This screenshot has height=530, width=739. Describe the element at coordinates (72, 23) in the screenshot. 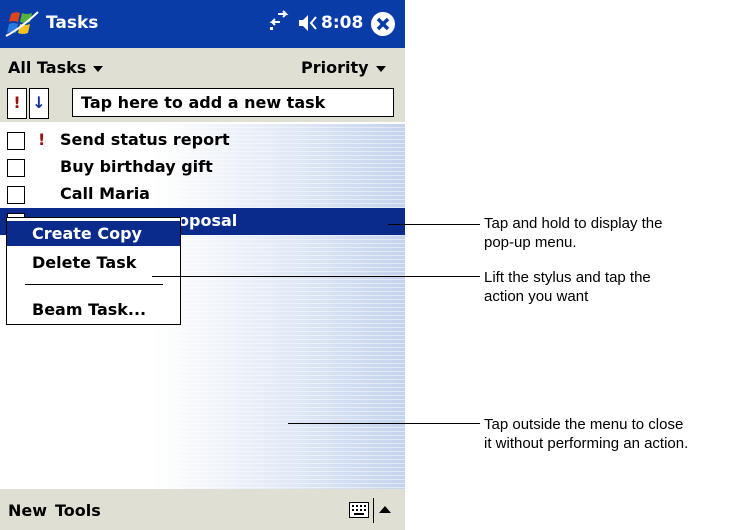

I see `app-title: Tasks` at that location.